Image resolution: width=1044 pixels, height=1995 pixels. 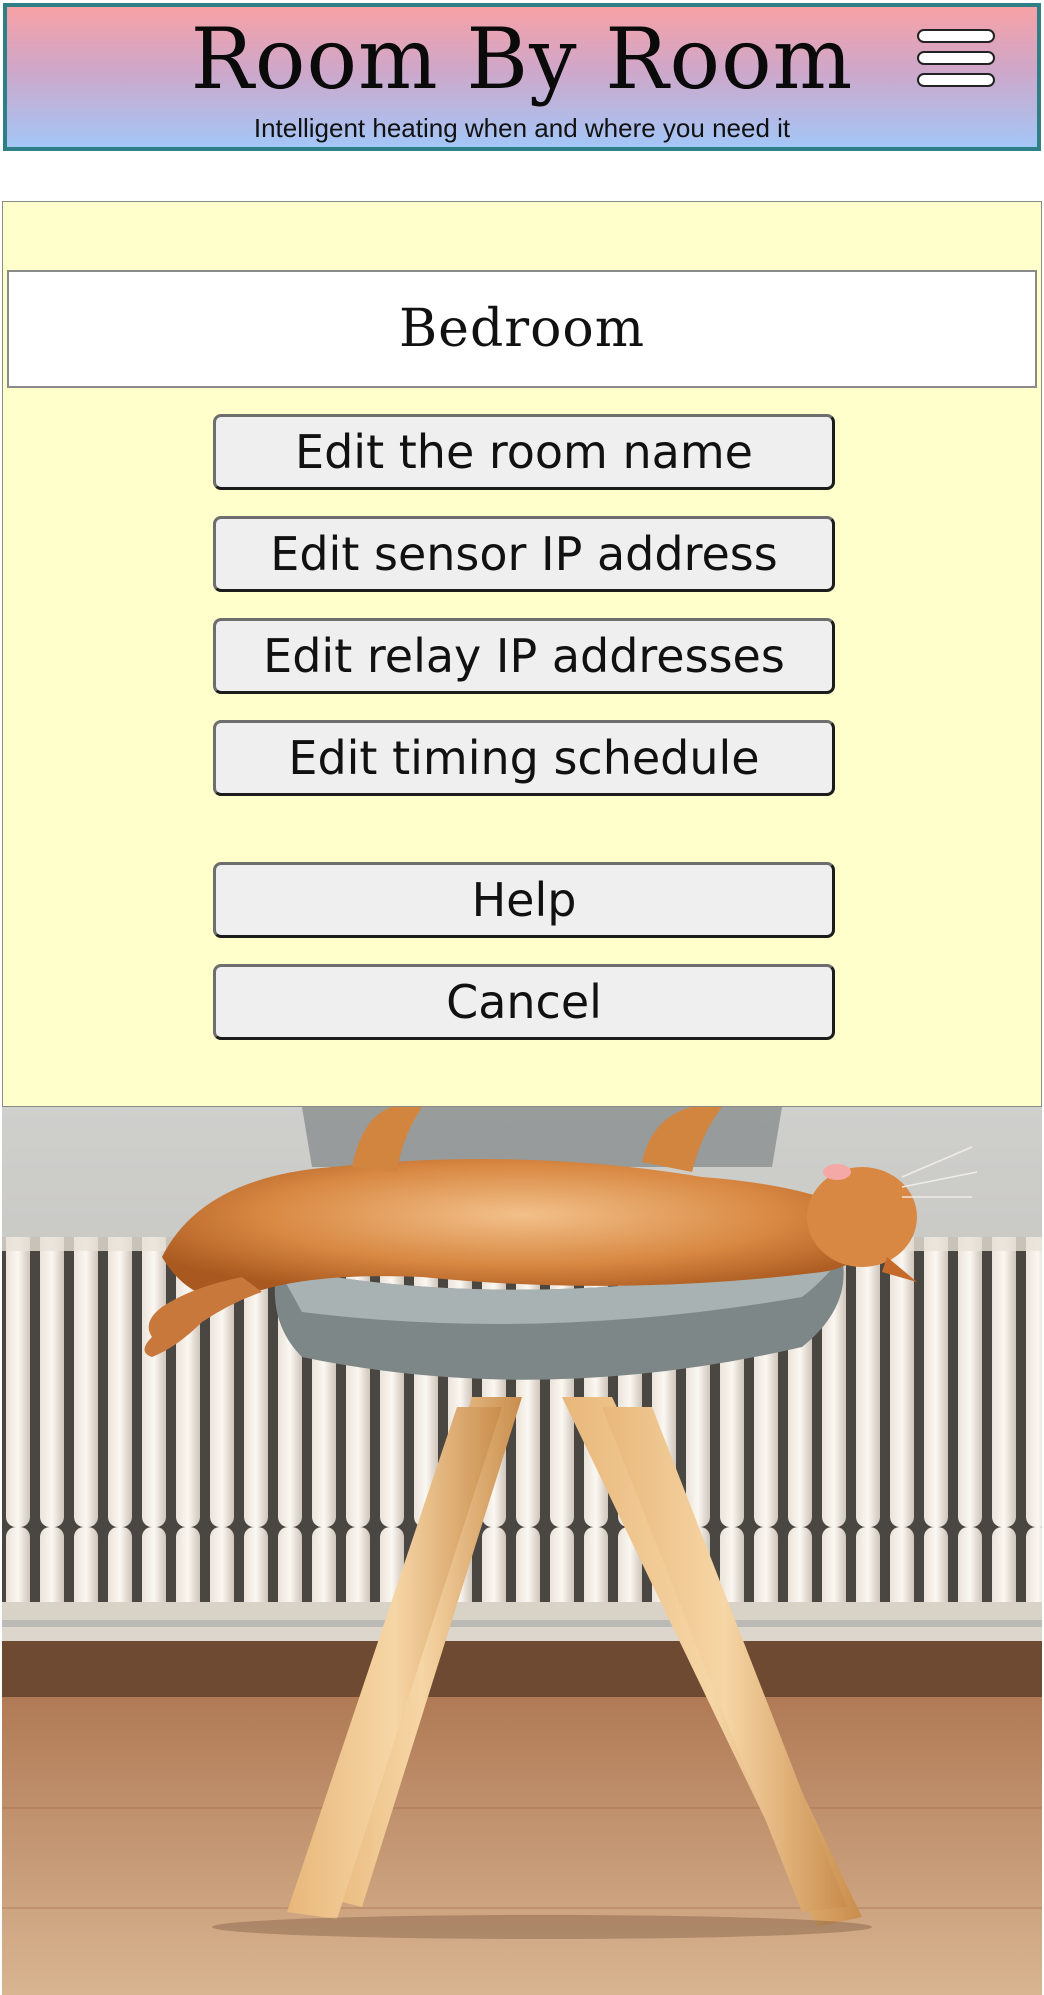 I want to click on edit-relay-ips-button: Edit relay IP addresses, so click(x=524, y=656).